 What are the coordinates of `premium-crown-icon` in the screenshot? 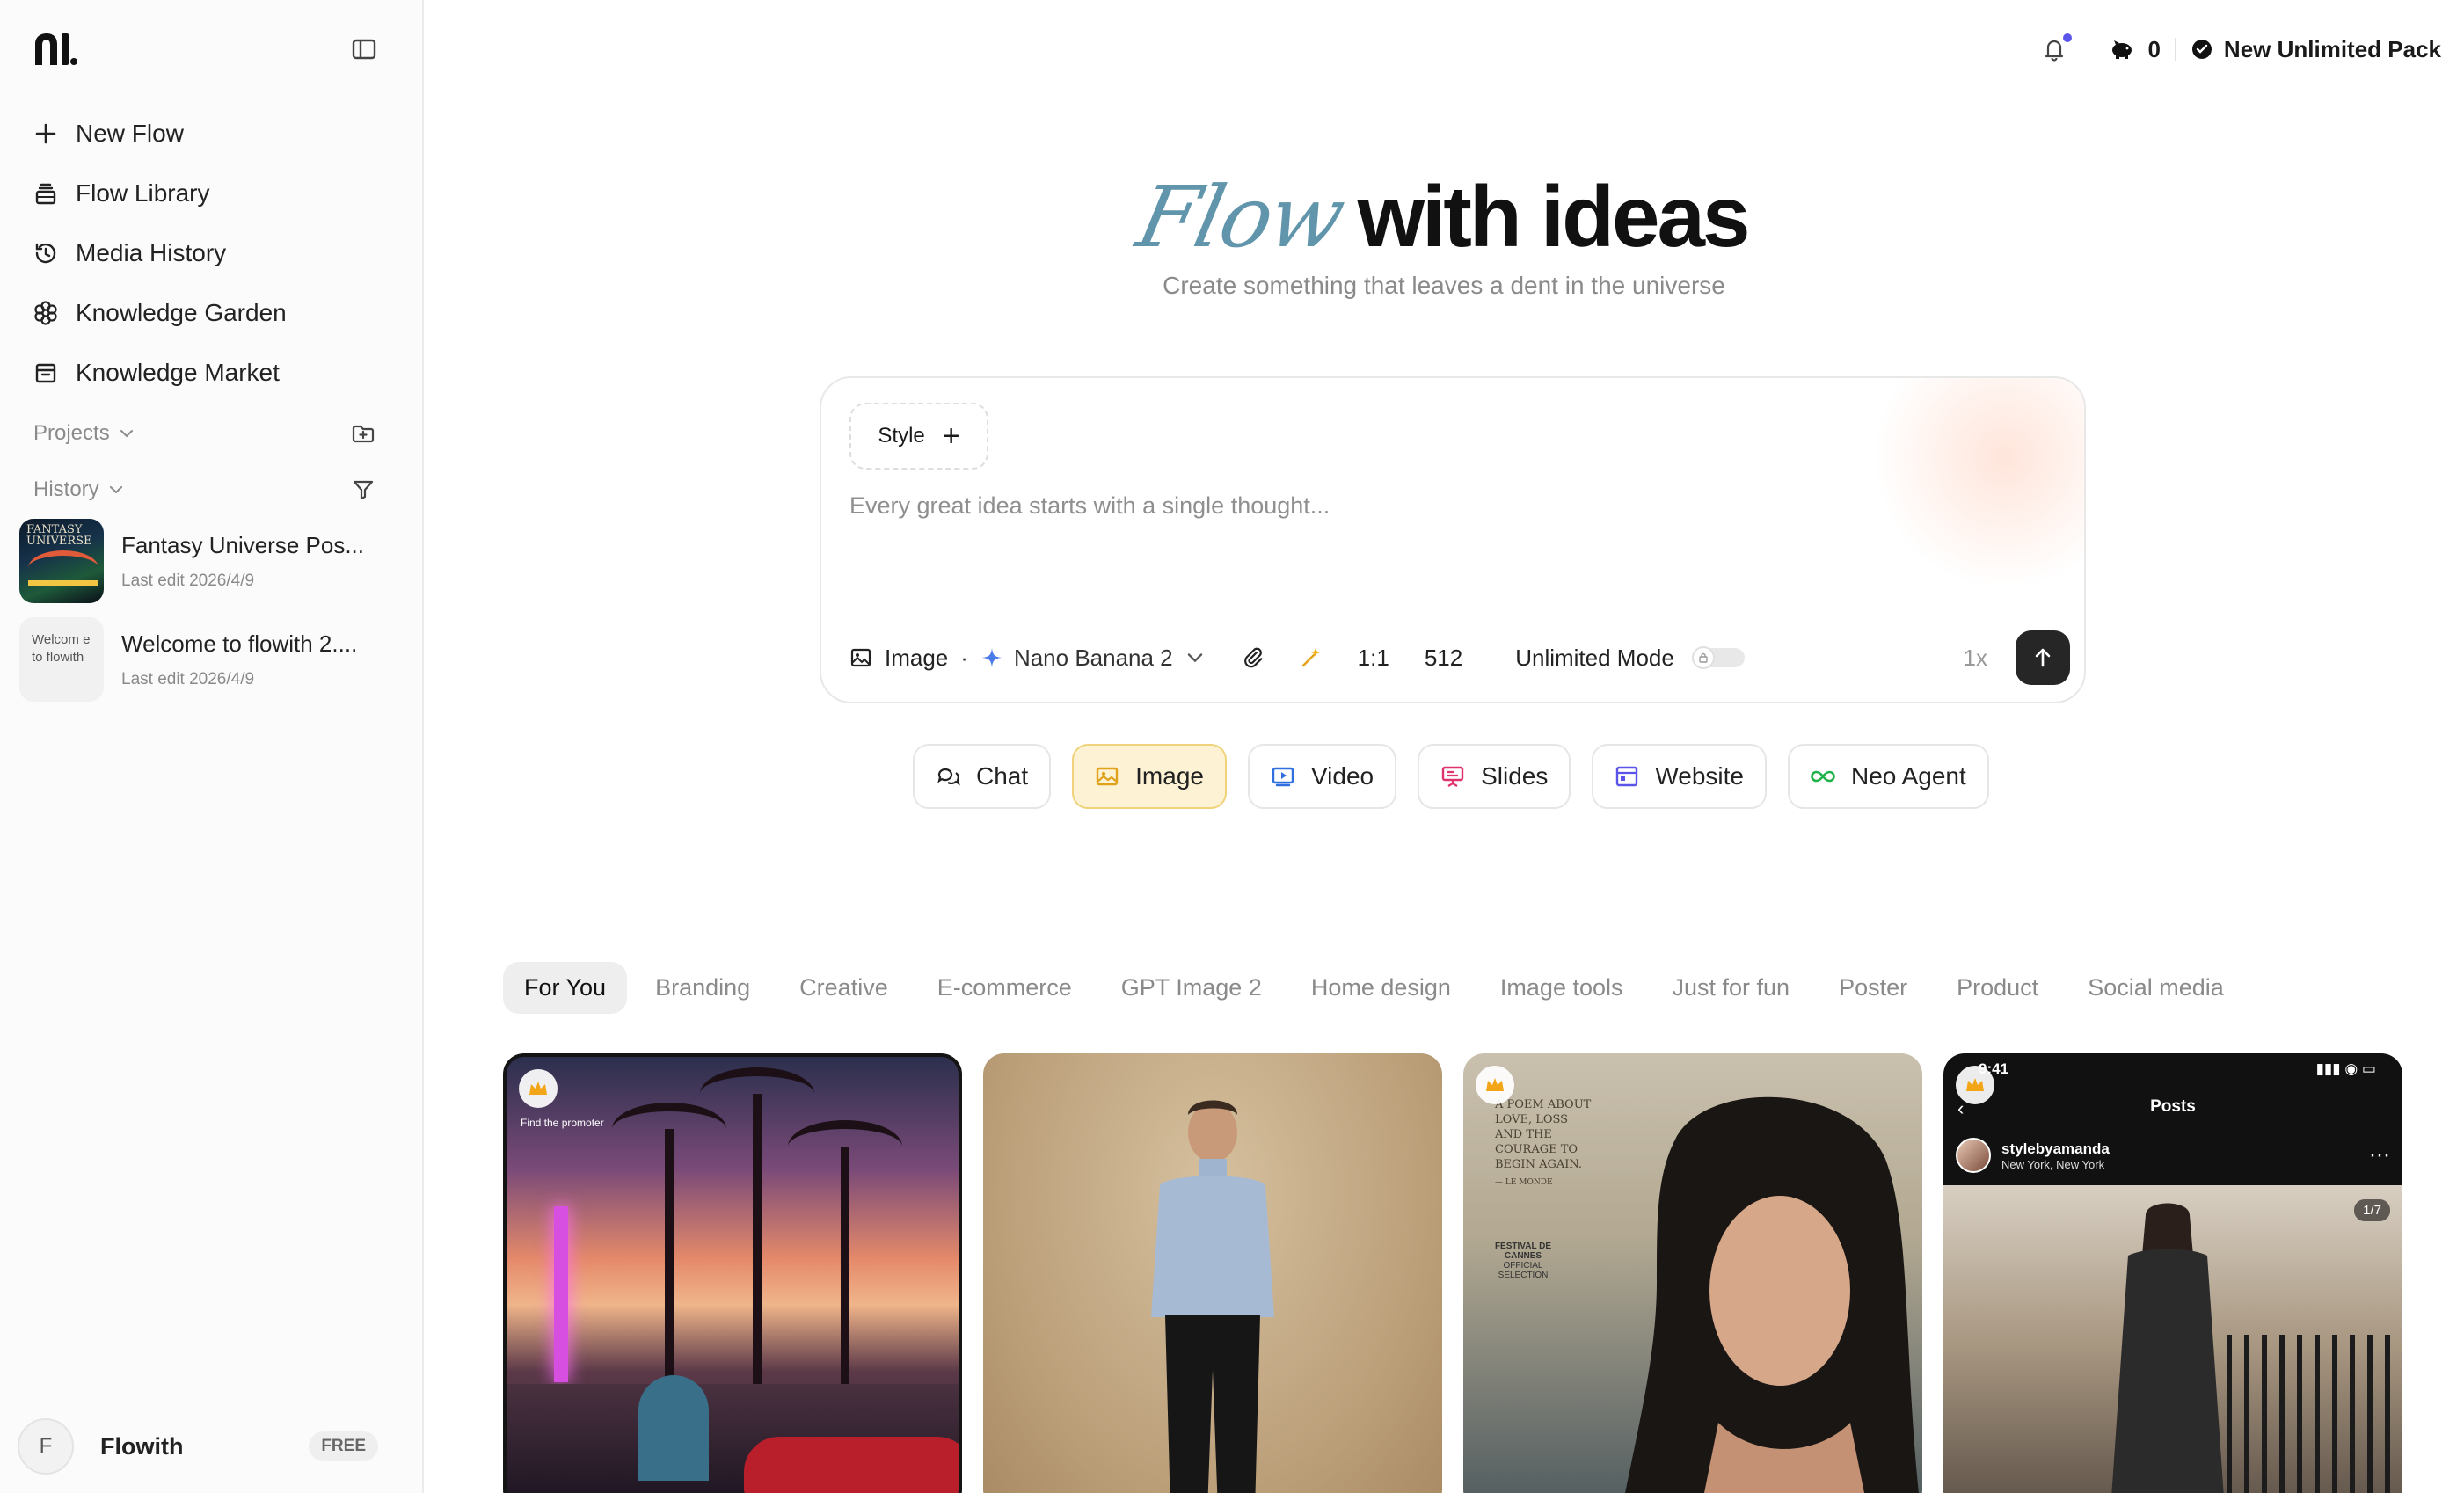 It's located at (538, 1089).